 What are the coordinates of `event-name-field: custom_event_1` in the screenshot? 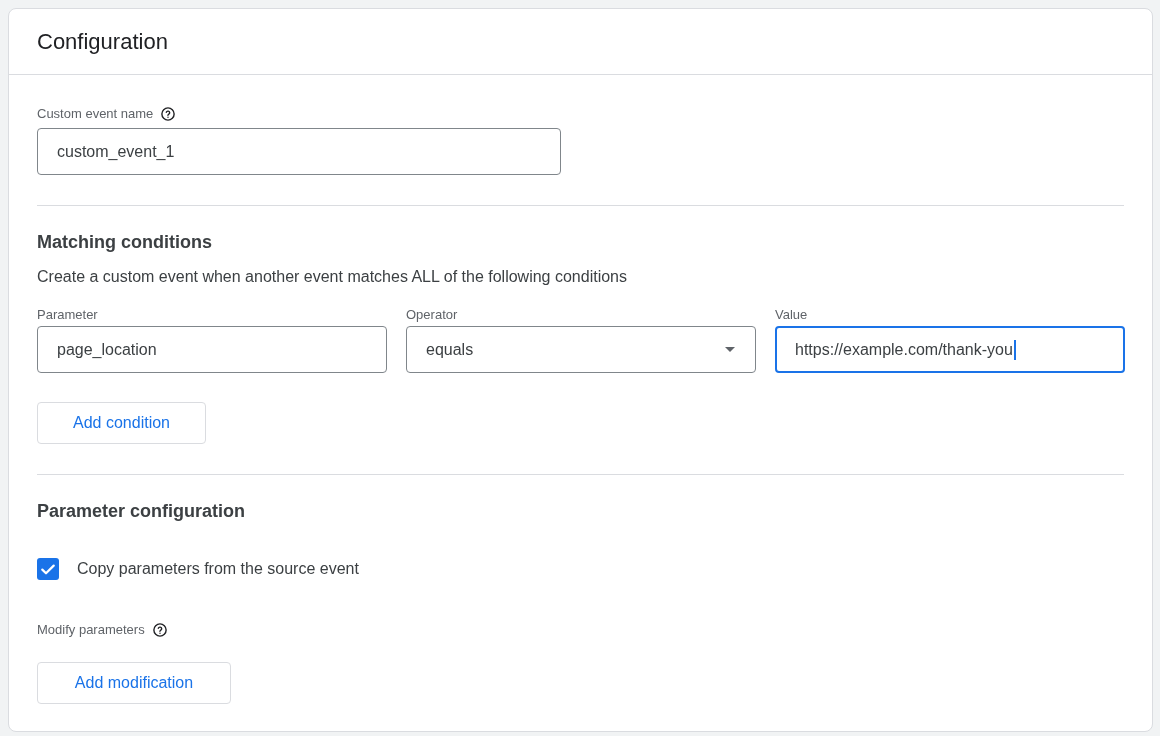 It's located at (299, 151).